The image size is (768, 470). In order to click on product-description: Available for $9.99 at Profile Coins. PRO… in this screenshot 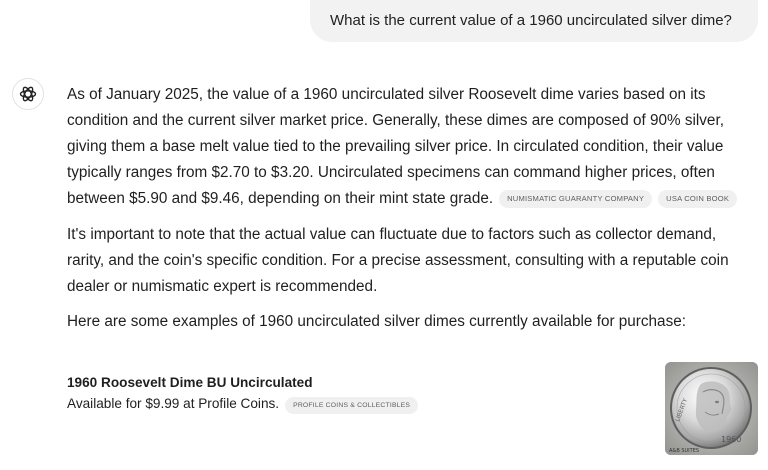, I will do `click(412, 404)`.